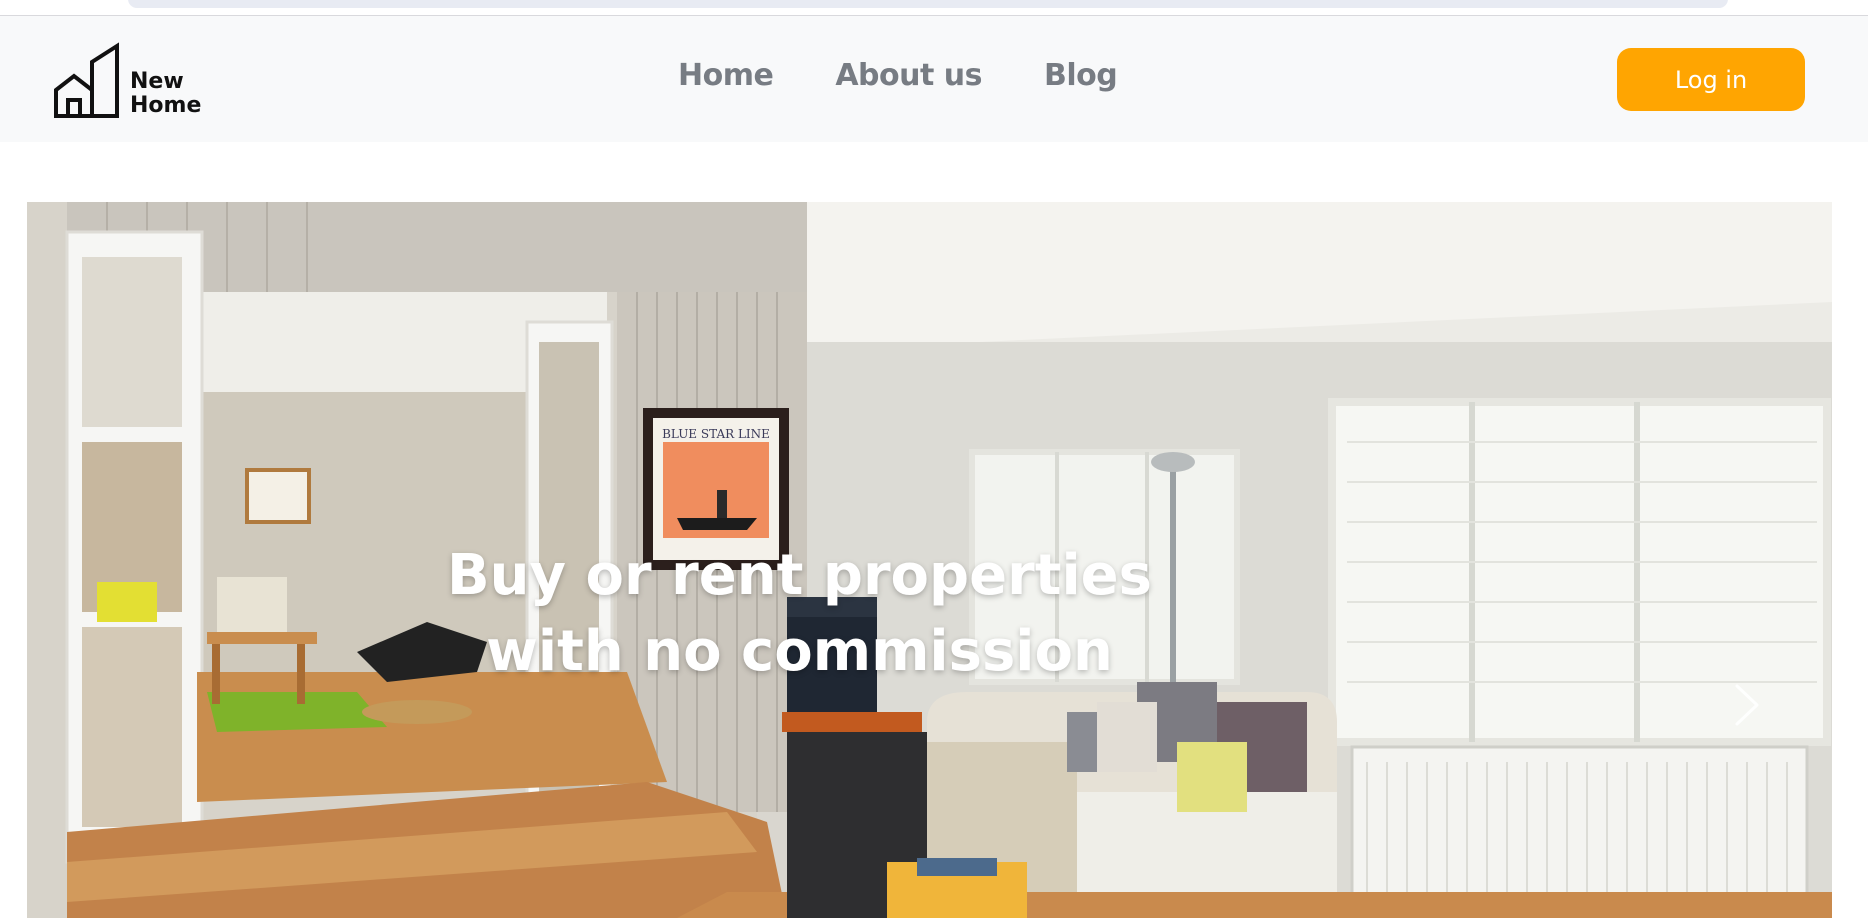 Image resolution: width=1868 pixels, height=919 pixels. What do you see at coordinates (799, 575) in the screenshot?
I see `hero-headline-line1: Buy or rent properties` at bounding box center [799, 575].